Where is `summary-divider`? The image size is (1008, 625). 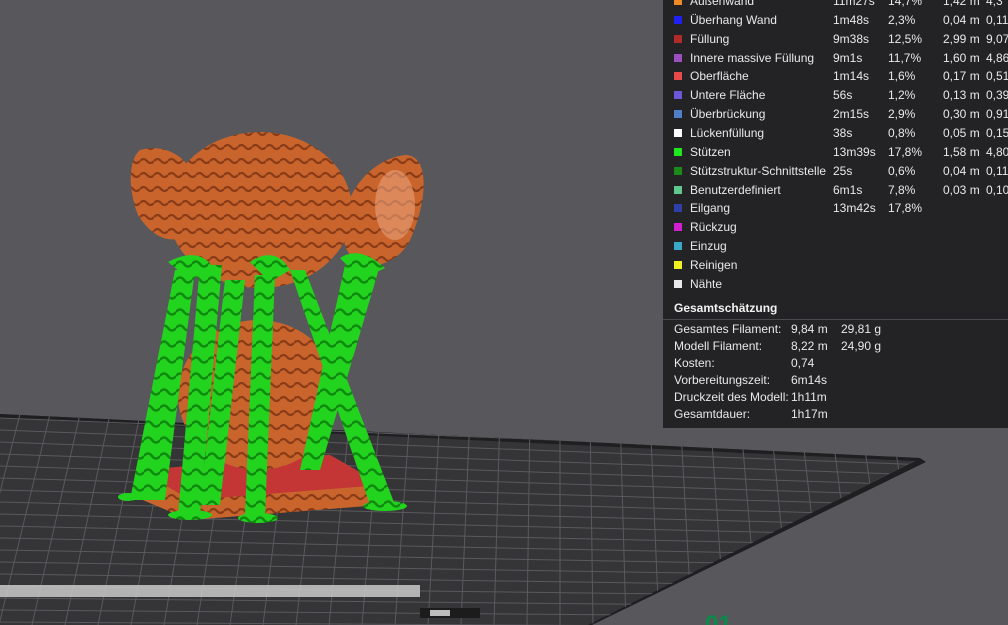
summary-divider is located at coordinates (835, 319).